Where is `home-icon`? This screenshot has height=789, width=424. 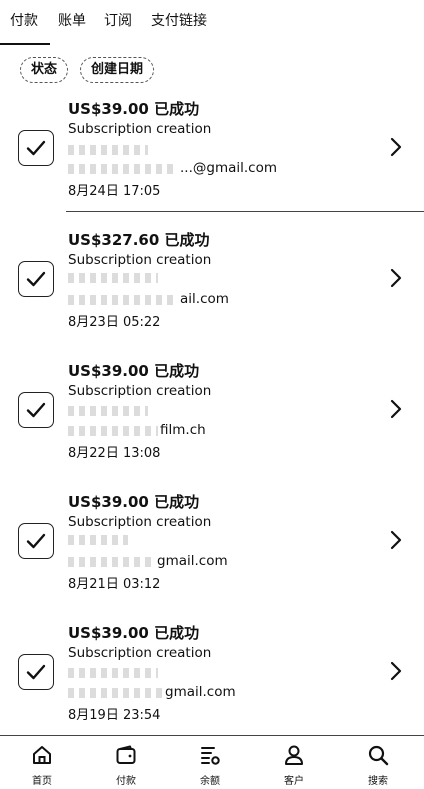
home-icon is located at coordinates (42, 755).